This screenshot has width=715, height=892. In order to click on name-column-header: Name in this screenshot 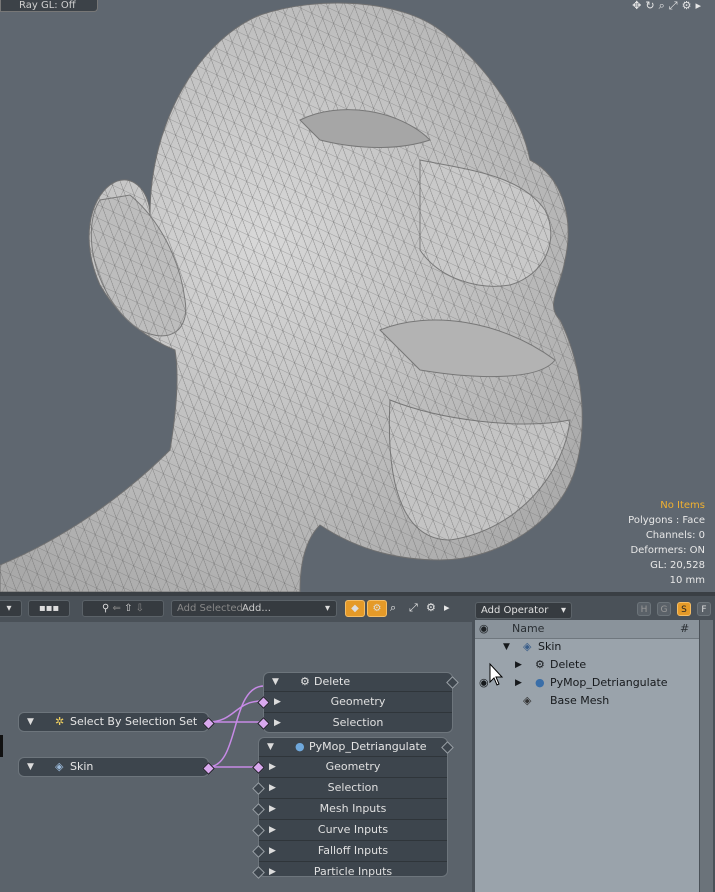, I will do `click(528, 629)`.